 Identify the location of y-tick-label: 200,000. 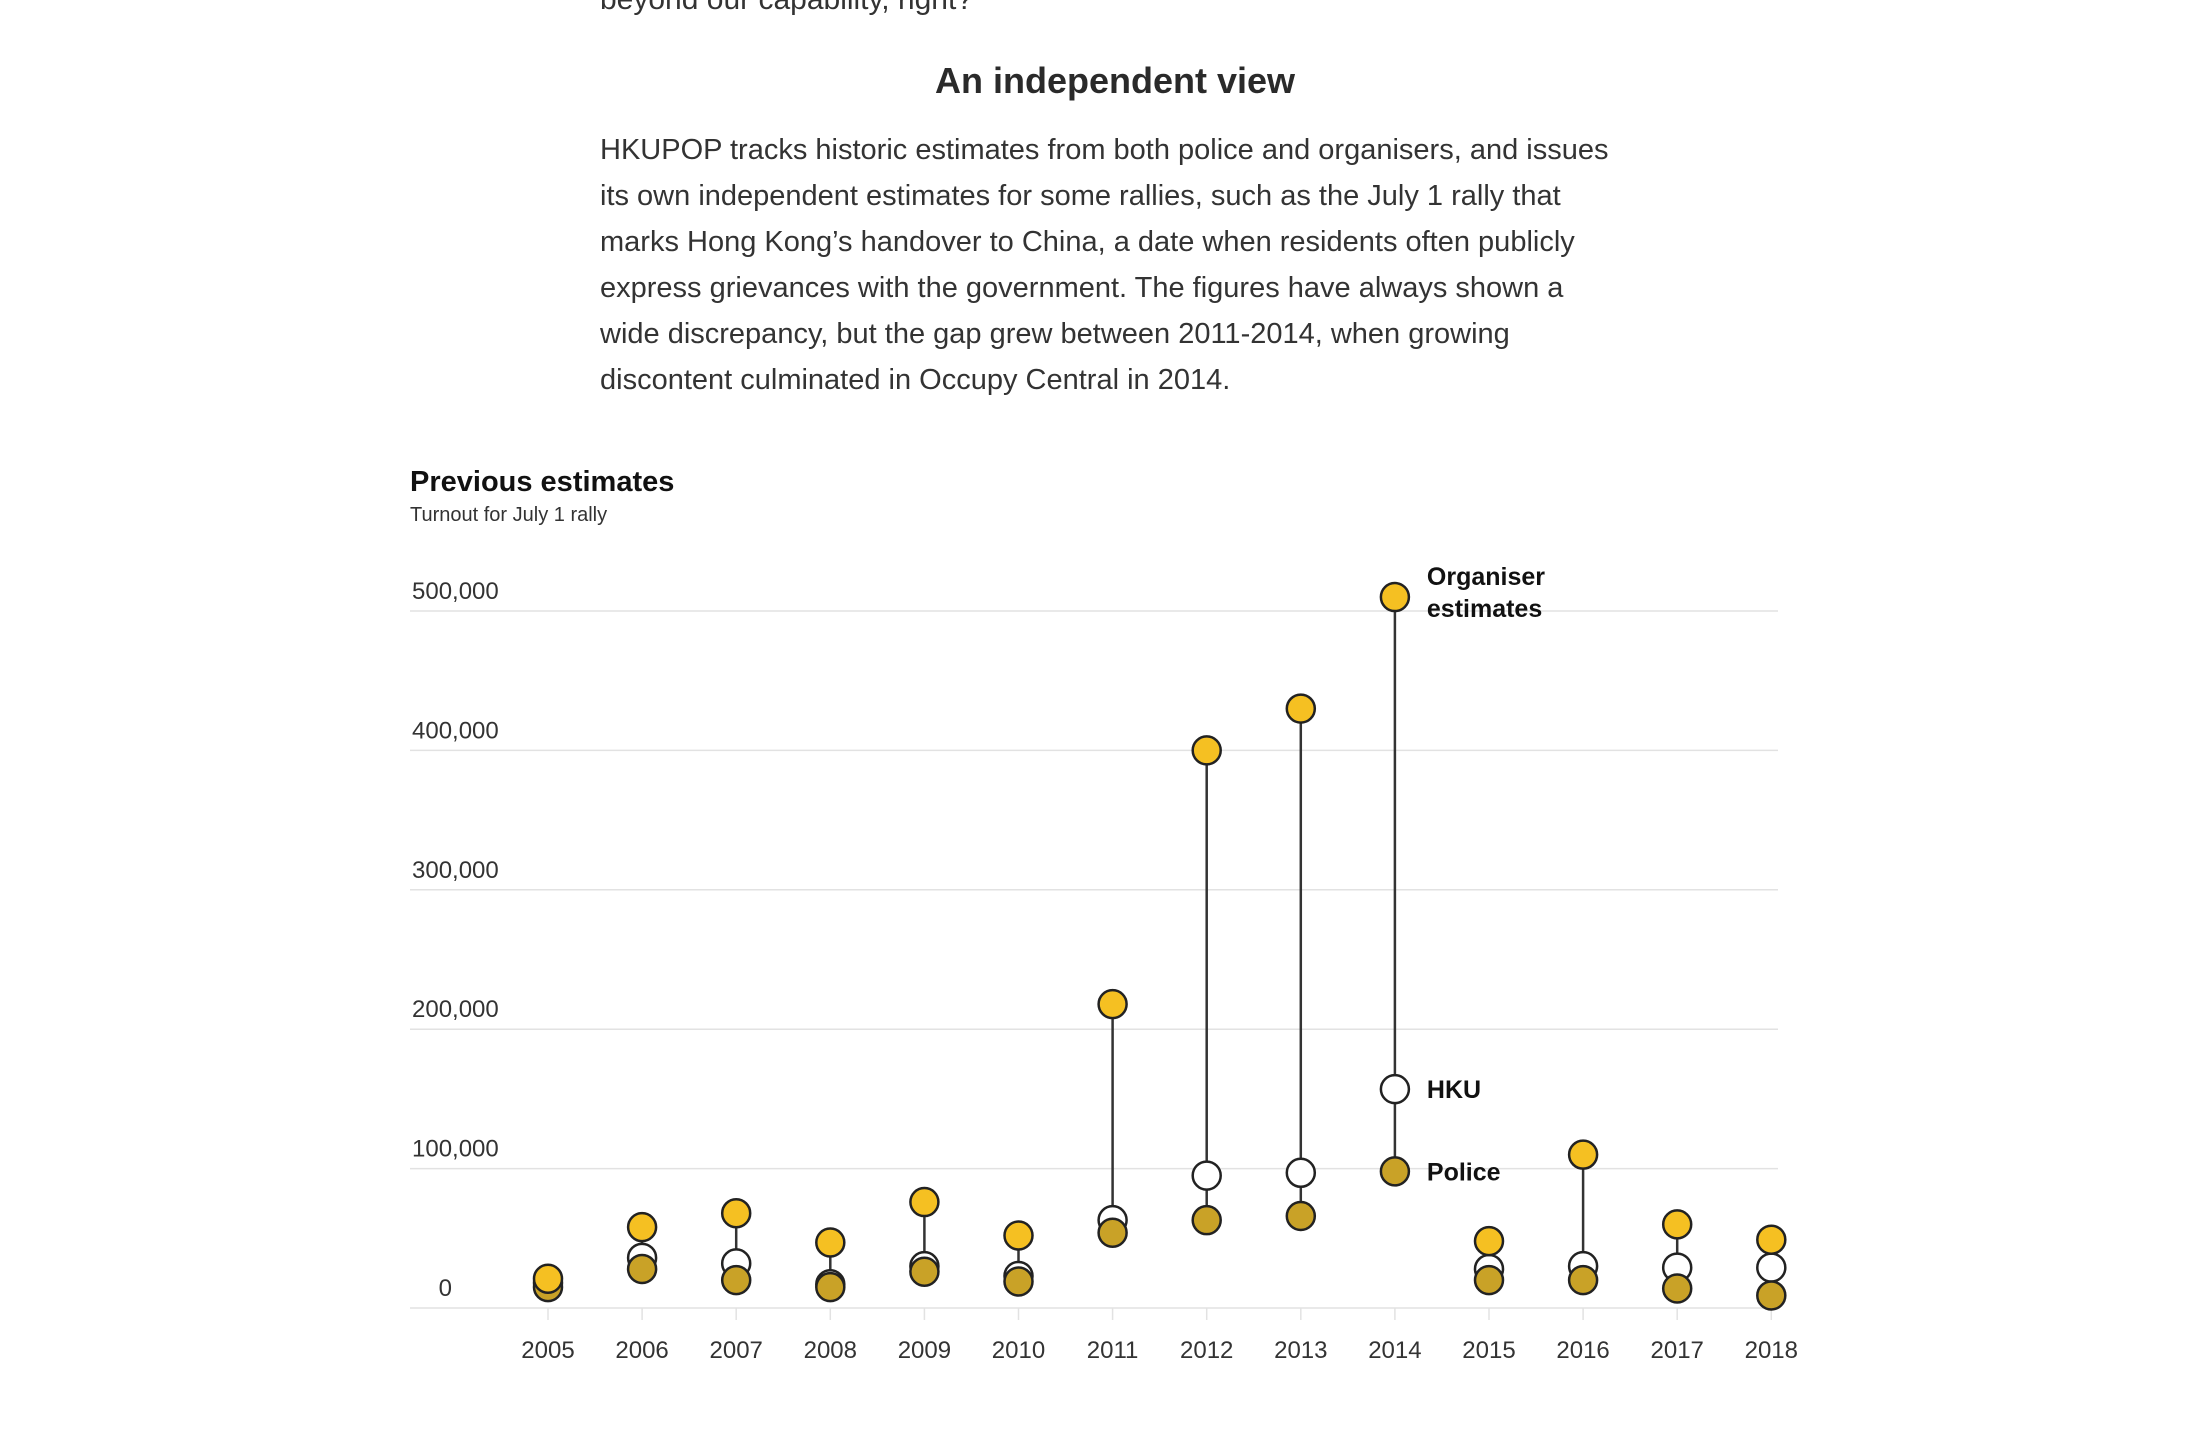
(455, 1009).